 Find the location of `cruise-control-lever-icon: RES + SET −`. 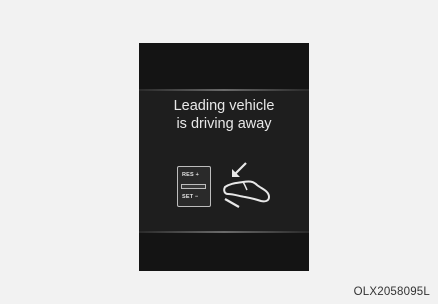

cruise-control-lever-icon: RES + SET − is located at coordinates (194, 186).